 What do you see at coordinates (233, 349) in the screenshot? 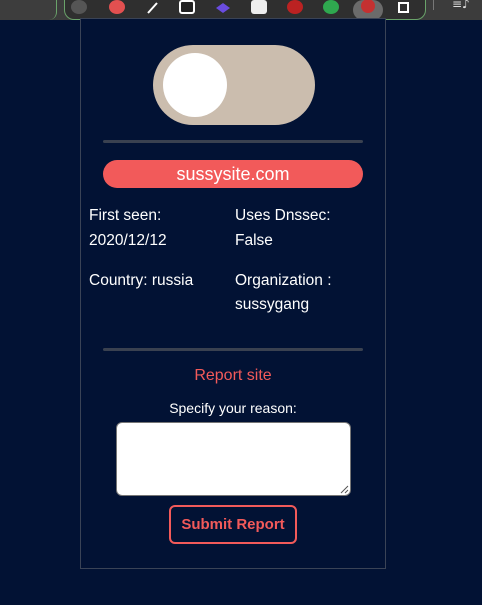
I see `divider-bottom` at bounding box center [233, 349].